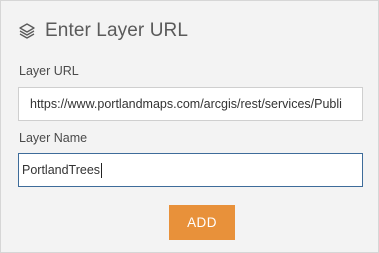 The image size is (379, 253). What do you see at coordinates (61, 170) in the screenshot?
I see `layer-name-value: PortlandTrees` at bounding box center [61, 170].